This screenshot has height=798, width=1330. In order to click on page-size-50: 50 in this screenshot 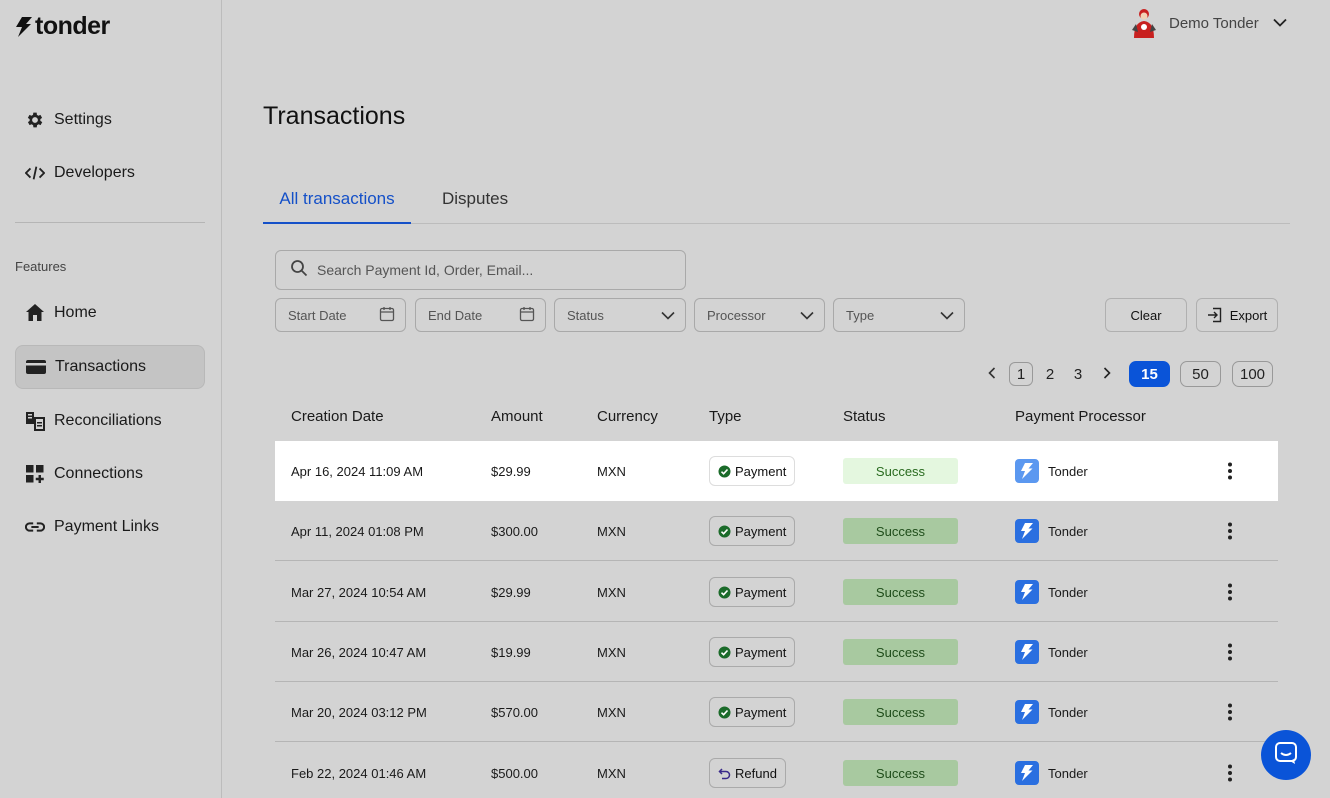, I will do `click(1200, 374)`.